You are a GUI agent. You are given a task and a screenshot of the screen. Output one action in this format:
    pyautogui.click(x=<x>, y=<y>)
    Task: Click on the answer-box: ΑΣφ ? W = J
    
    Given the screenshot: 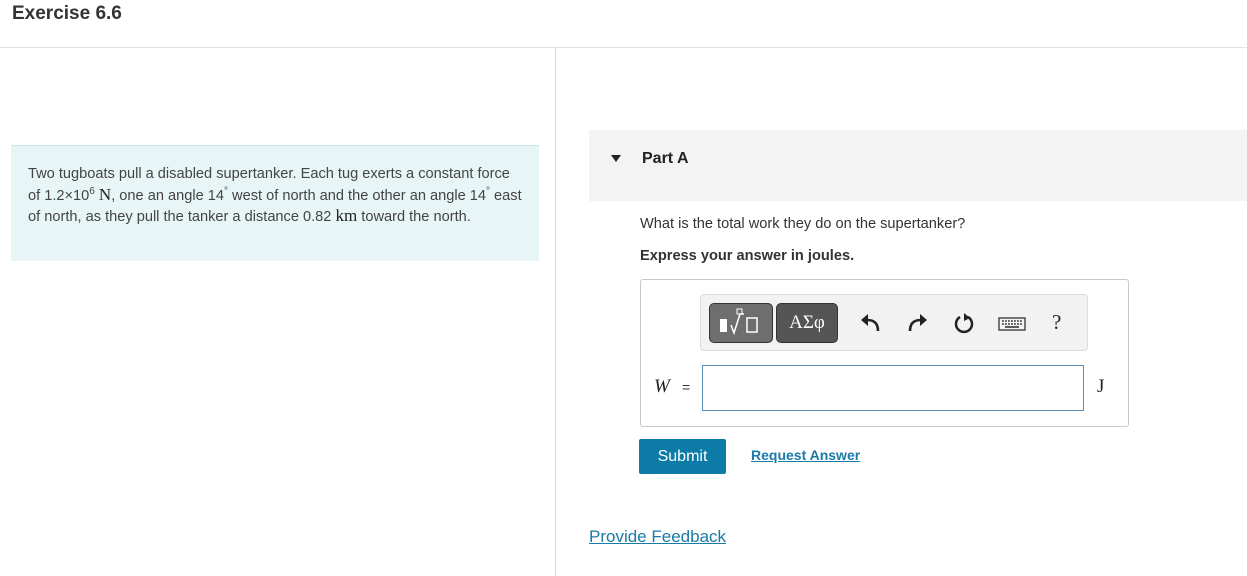 What is the action you would take?
    pyautogui.click(x=884, y=353)
    